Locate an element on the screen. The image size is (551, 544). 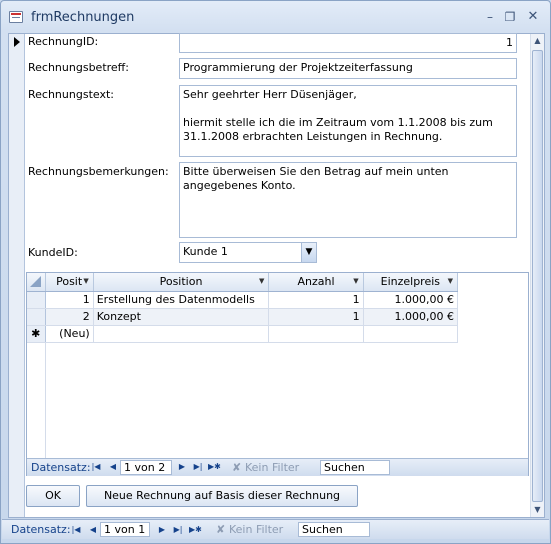
vertical-scrollbar: ▲ ▼ is located at coordinates (537, 275).